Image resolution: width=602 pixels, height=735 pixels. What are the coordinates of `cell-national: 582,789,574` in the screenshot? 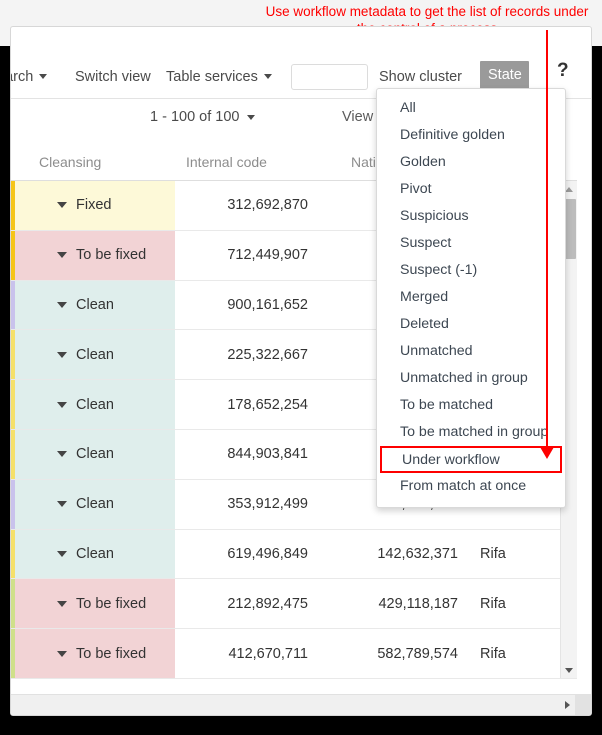 It's located at (400, 653).